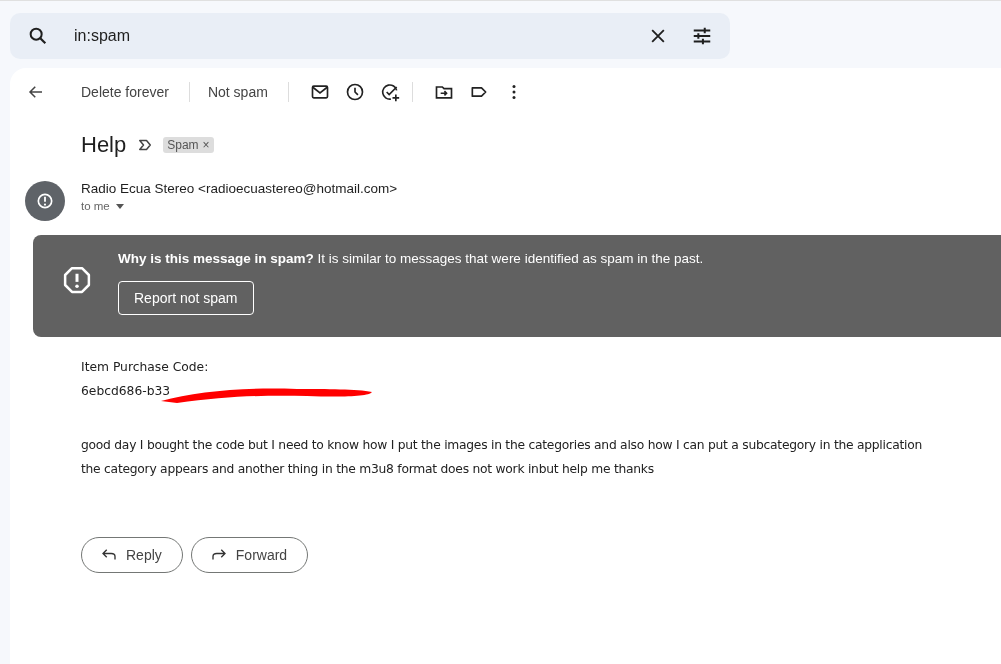 The image size is (1001, 664). I want to click on recipient-text: to me, so click(95, 206).